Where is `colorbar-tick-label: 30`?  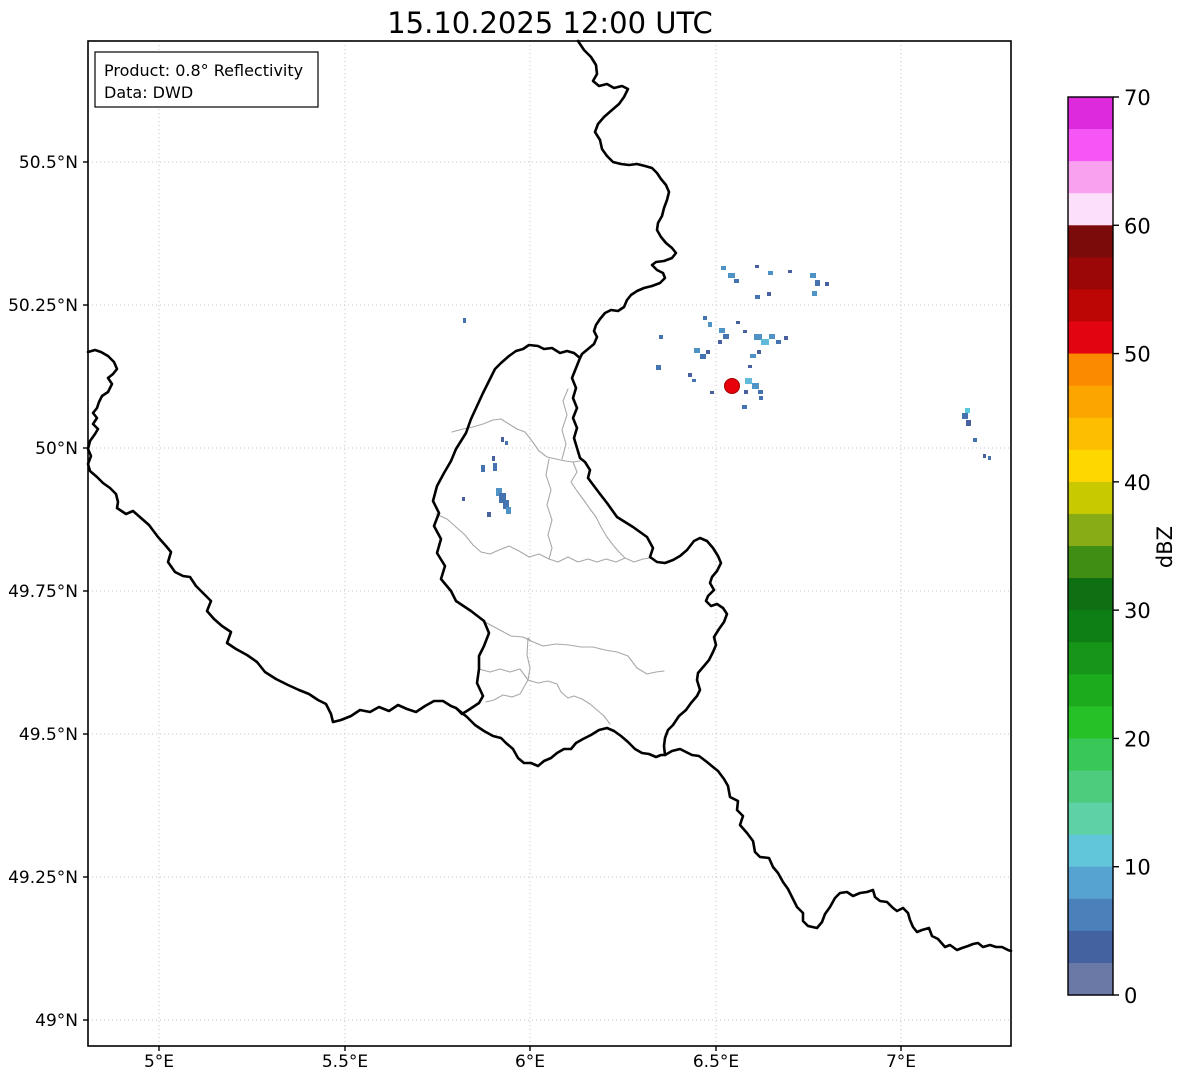
colorbar-tick-label: 30 is located at coordinates (1137, 611).